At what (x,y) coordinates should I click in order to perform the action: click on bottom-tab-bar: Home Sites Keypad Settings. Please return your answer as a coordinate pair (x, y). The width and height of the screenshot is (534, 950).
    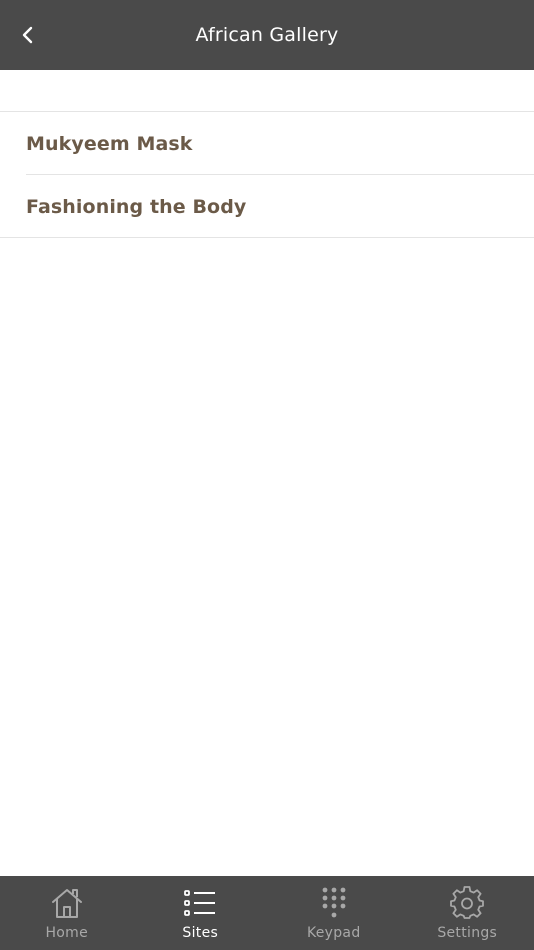
    Looking at the image, I should click on (267, 913).